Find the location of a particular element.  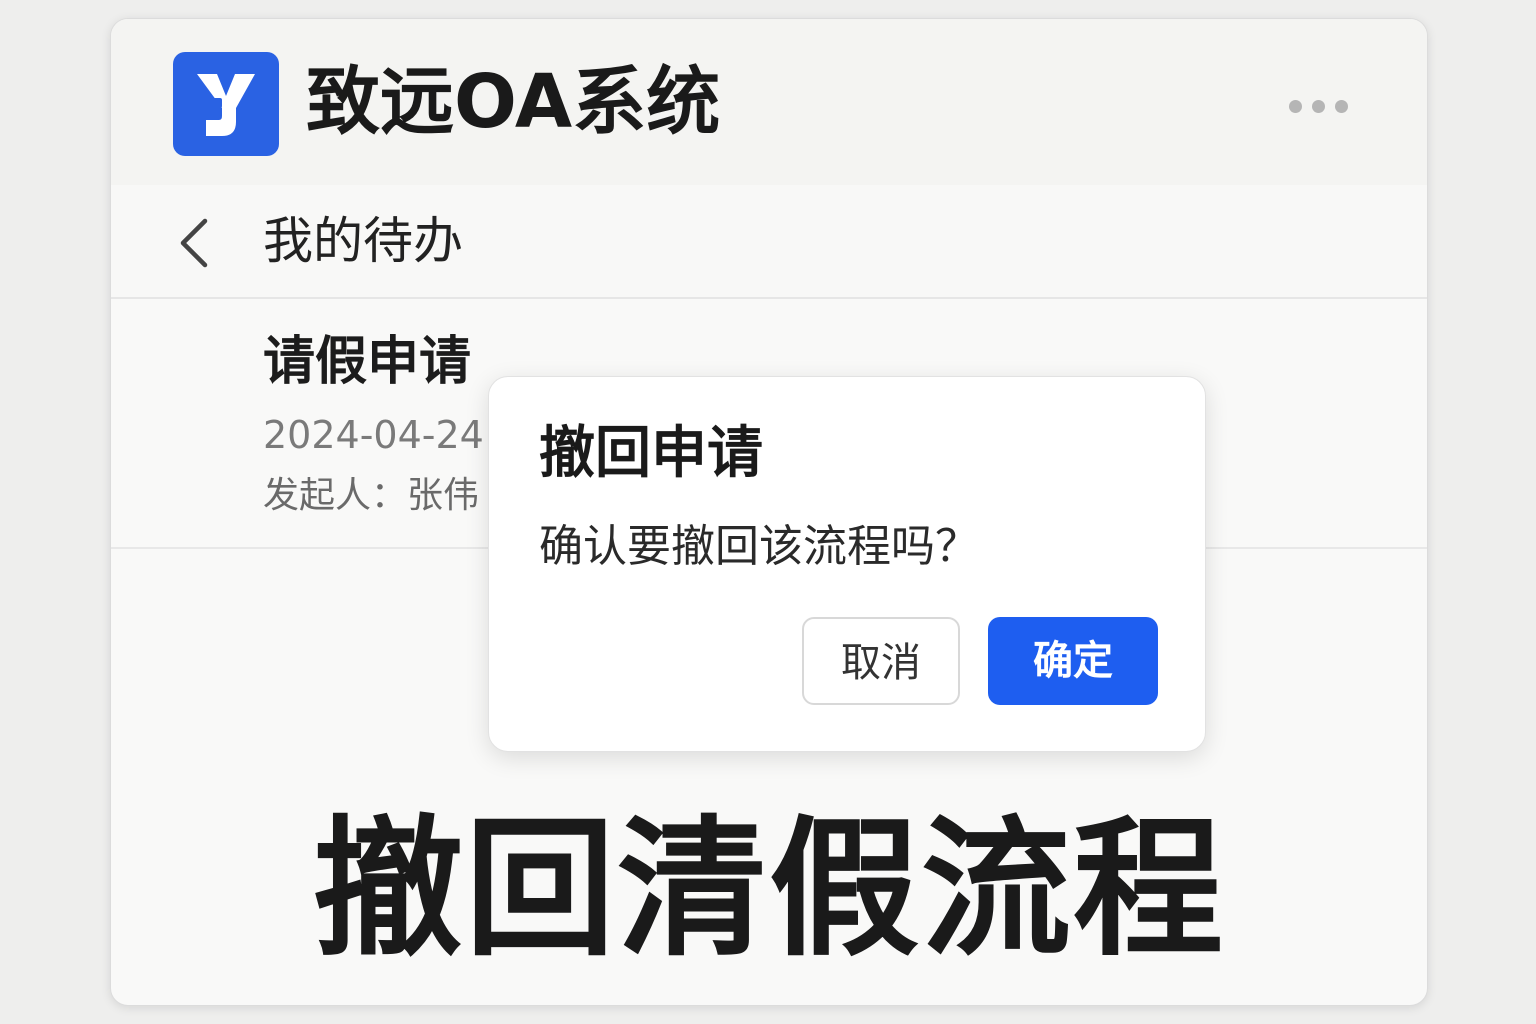

more-dots-icon is located at coordinates (1324, 107).